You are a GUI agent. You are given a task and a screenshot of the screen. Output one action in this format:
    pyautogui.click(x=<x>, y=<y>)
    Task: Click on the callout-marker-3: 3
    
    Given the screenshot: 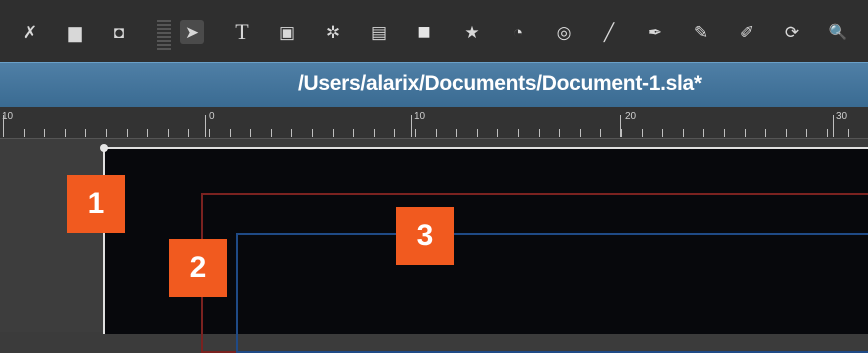 What is the action you would take?
    pyautogui.click(x=425, y=236)
    